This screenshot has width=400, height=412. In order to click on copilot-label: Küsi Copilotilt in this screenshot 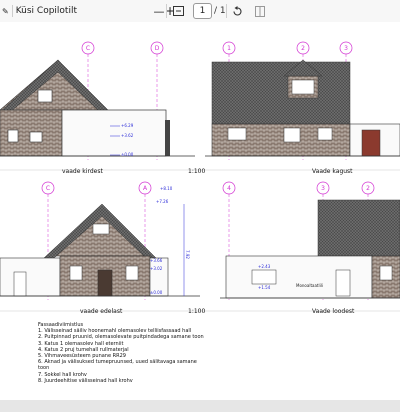, I will do `click(46, 11)`.